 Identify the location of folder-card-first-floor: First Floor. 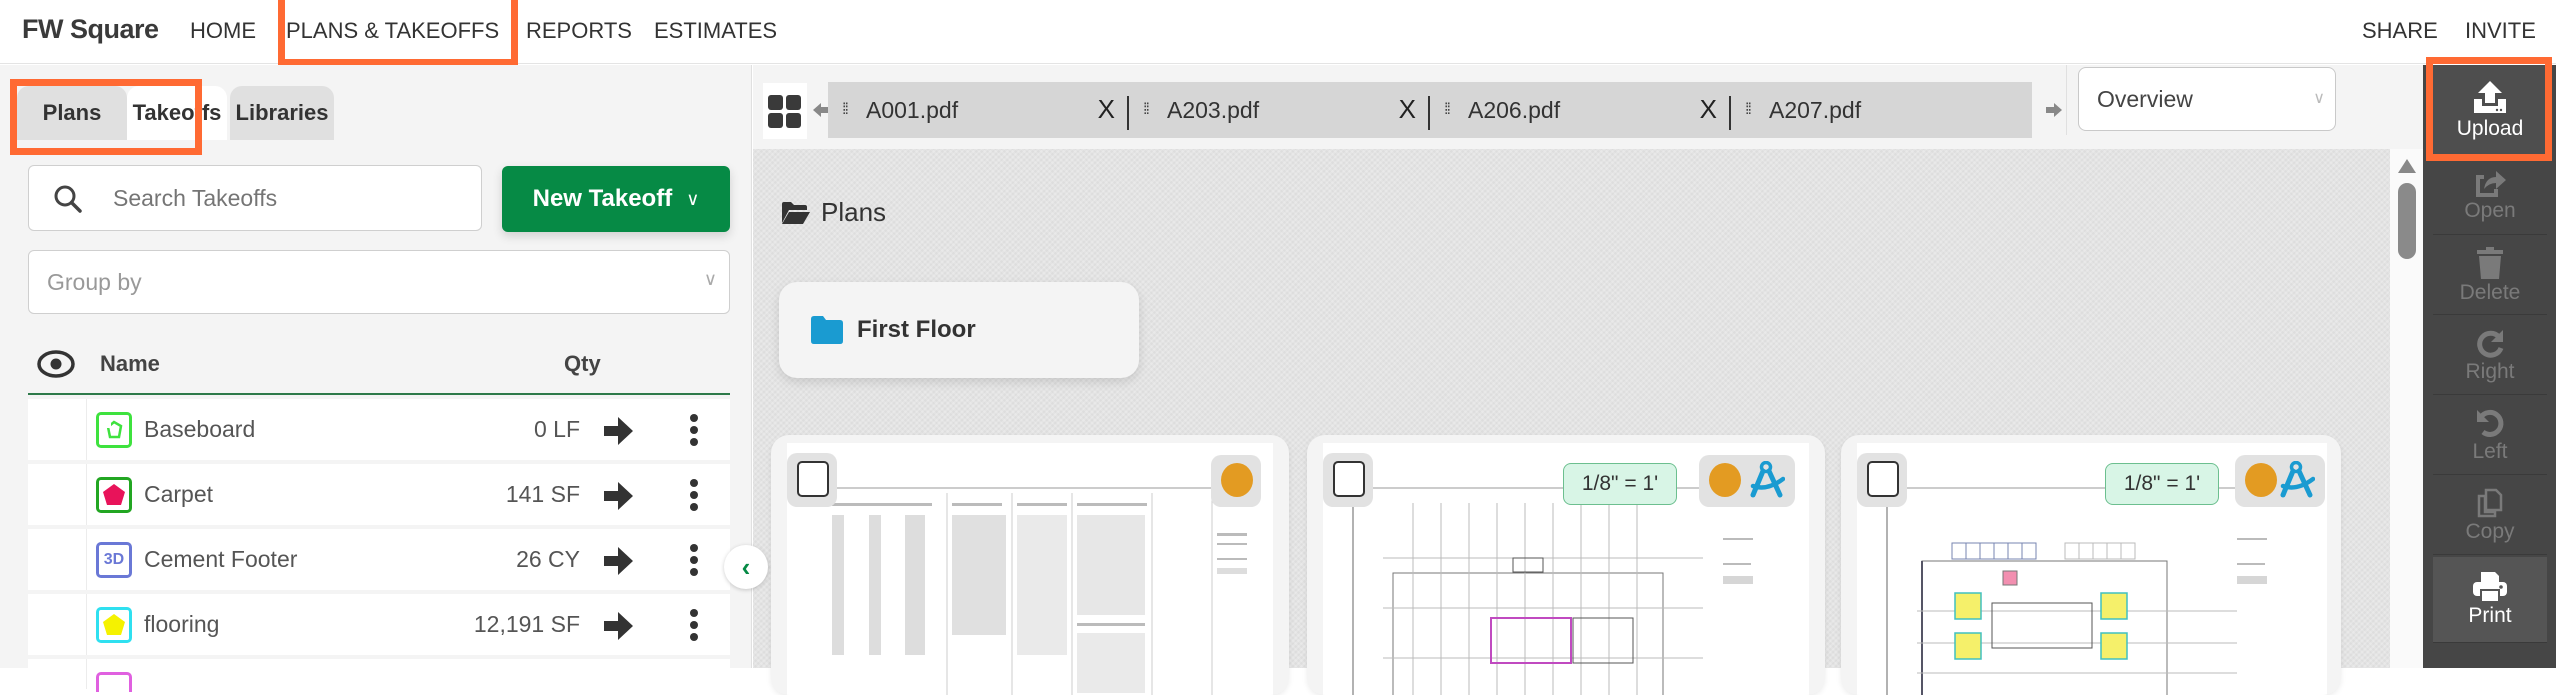
(959, 330).